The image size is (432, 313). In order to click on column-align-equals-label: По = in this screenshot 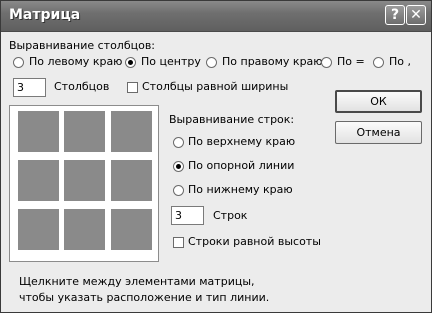, I will do `click(351, 61)`.